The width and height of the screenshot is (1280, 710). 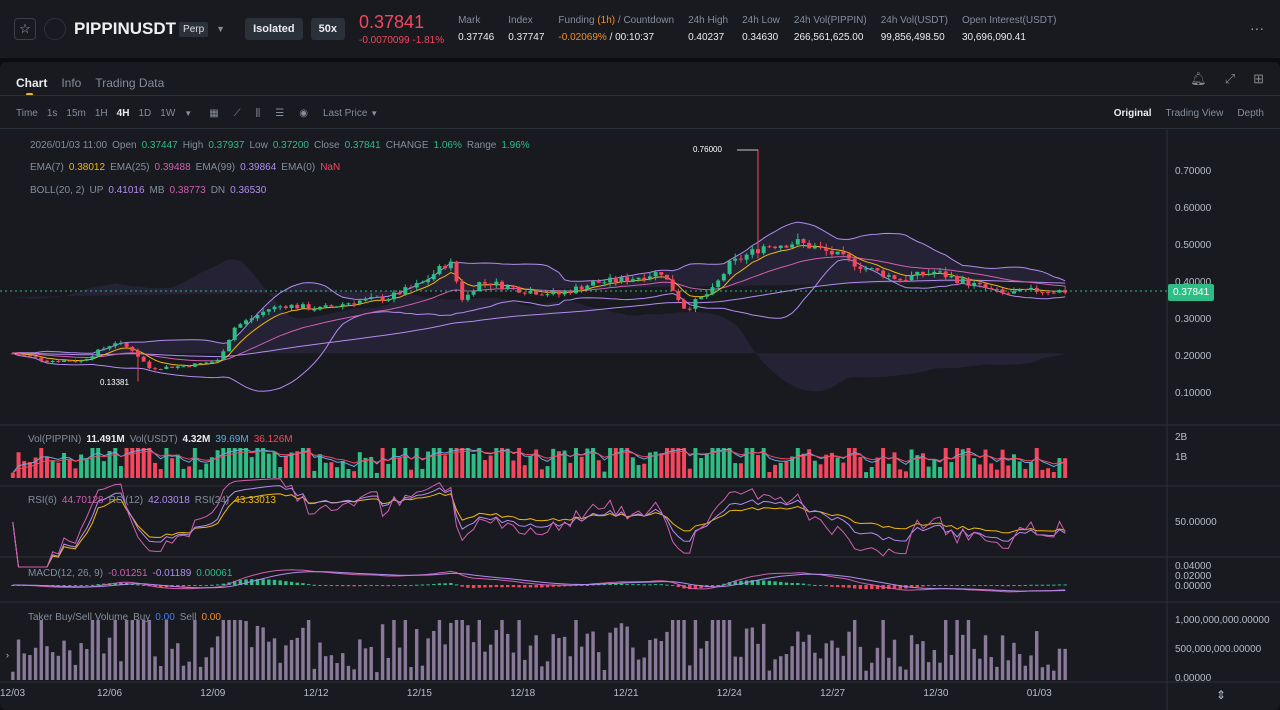 I want to click on fit-scale-icon: ⇕, so click(x=1221, y=695).